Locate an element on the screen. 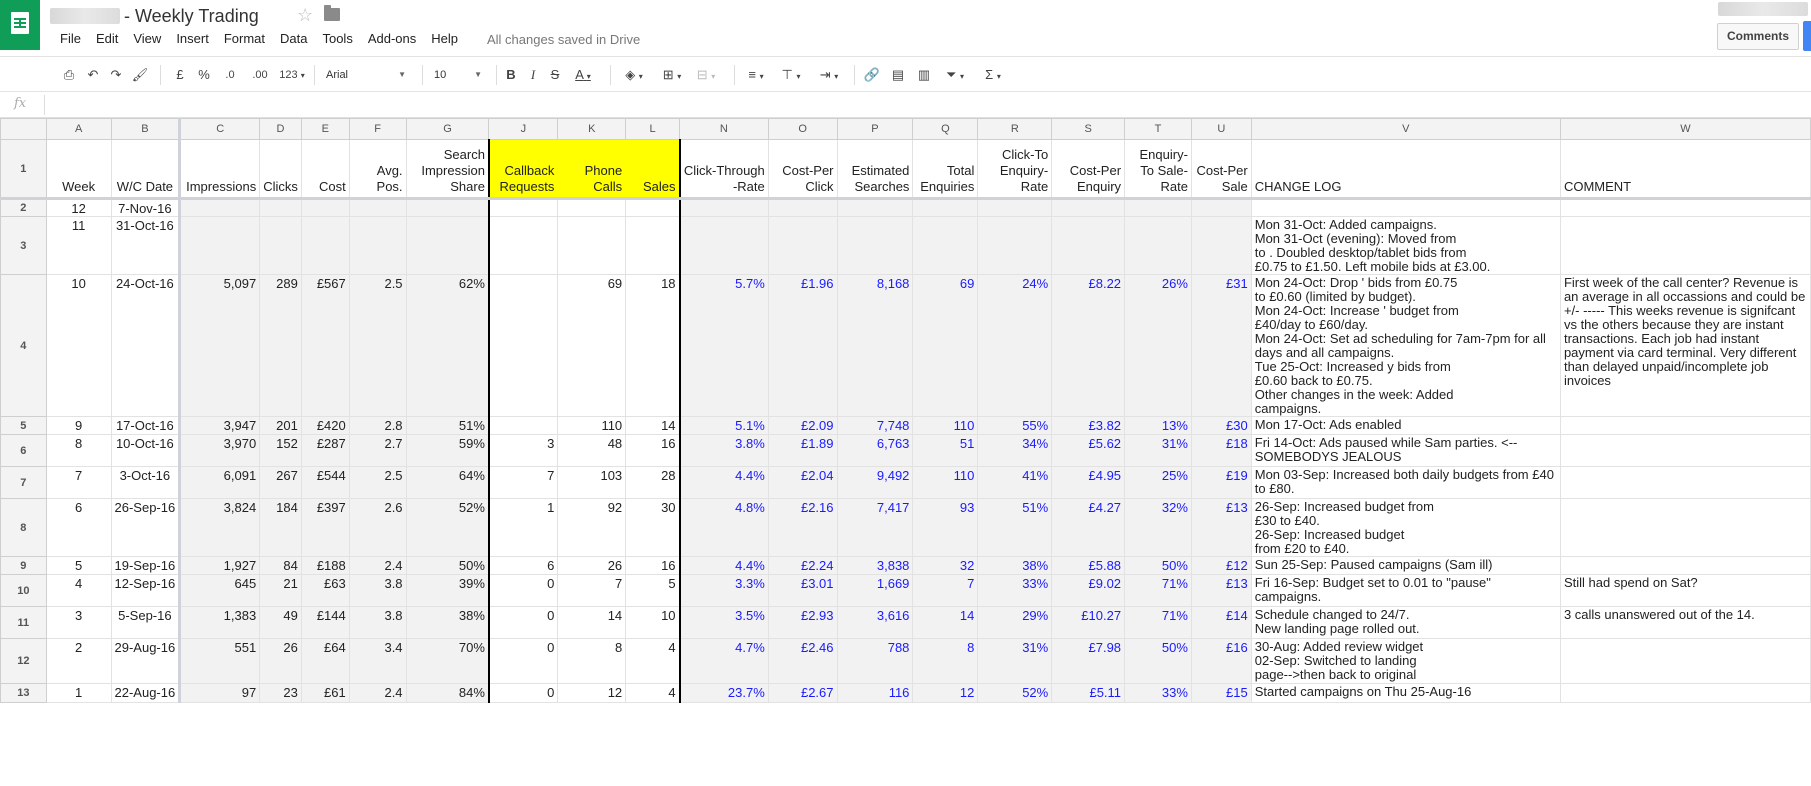 This screenshot has width=1811, height=786. cell-callback: 1 is located at coordinates (523, 527).